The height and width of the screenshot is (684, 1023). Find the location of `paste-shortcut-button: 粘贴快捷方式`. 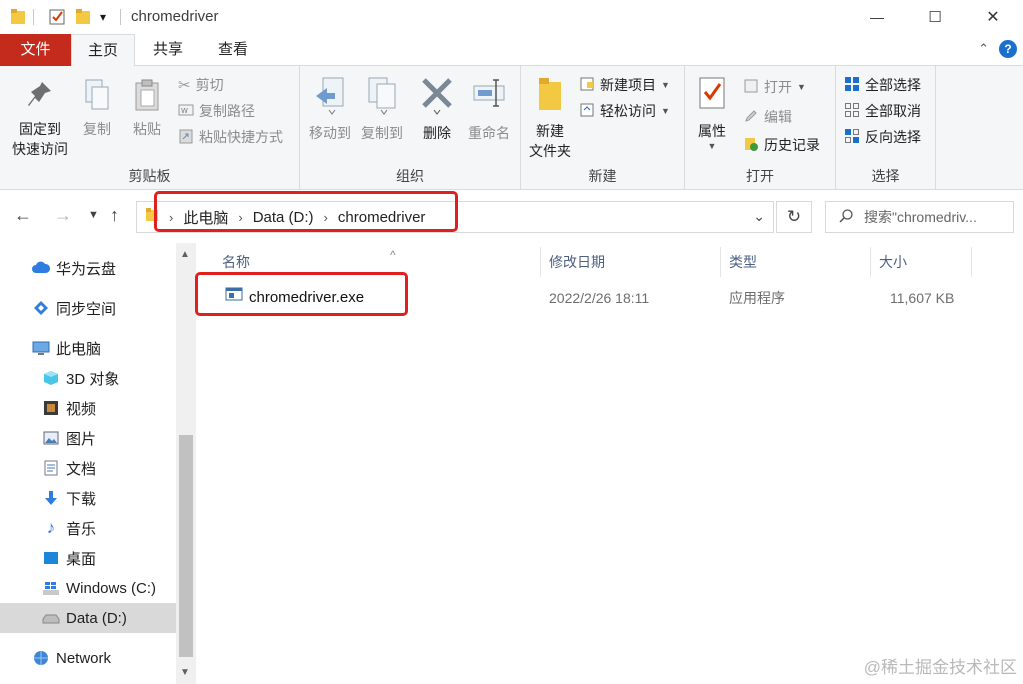

paste-shortcut-button: 粘贴快捷方式 is located at coordinates (230, 137).